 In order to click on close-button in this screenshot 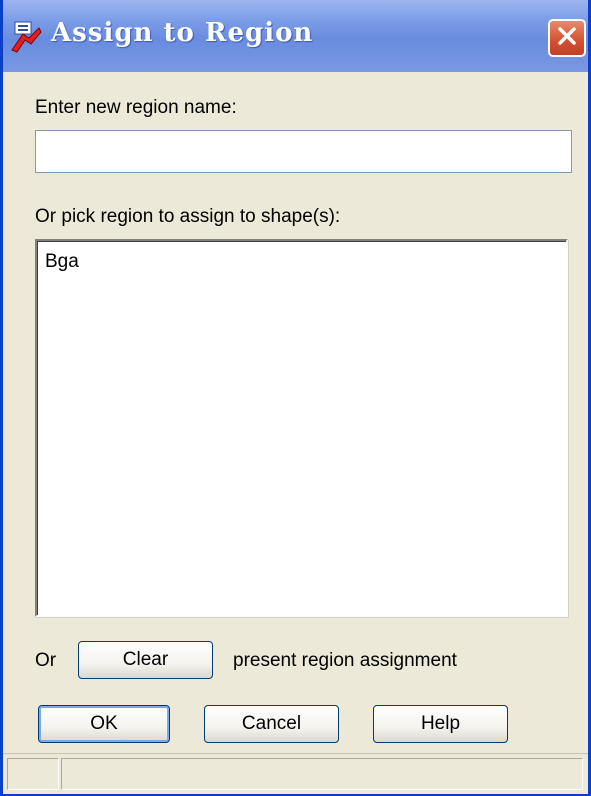, I will do `click(567, 38)`.